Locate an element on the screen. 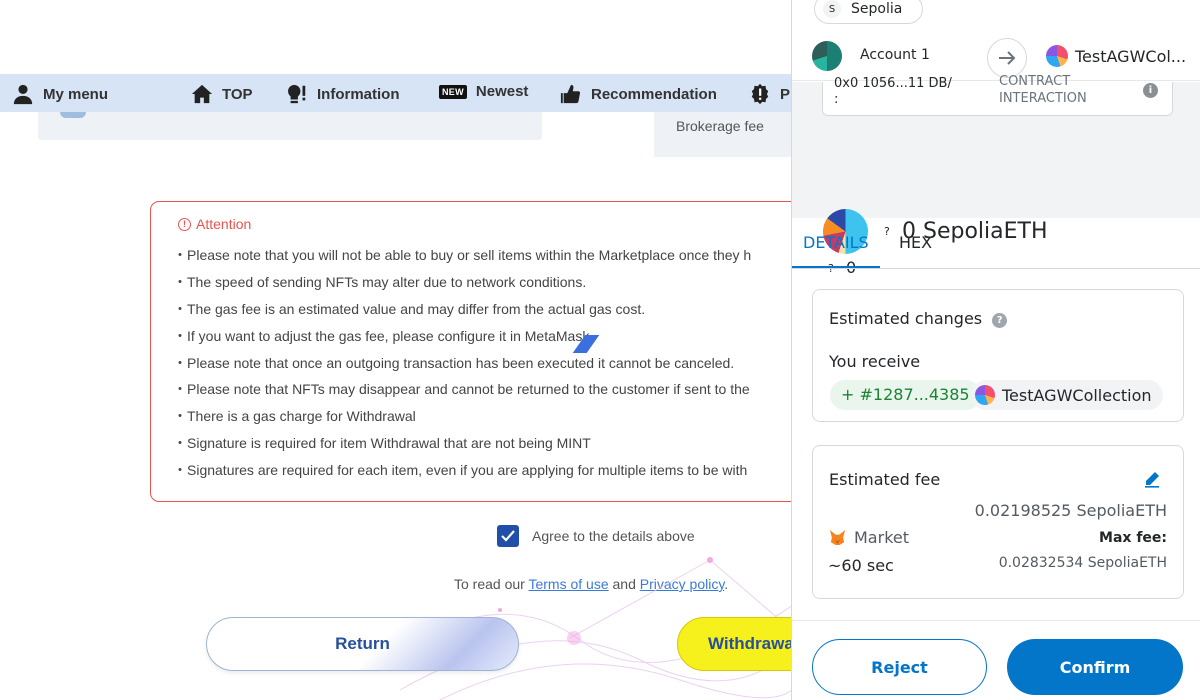 This screenshot has width=1200, height=700. account-name: Account 1 is located at coordinates (895, 55).